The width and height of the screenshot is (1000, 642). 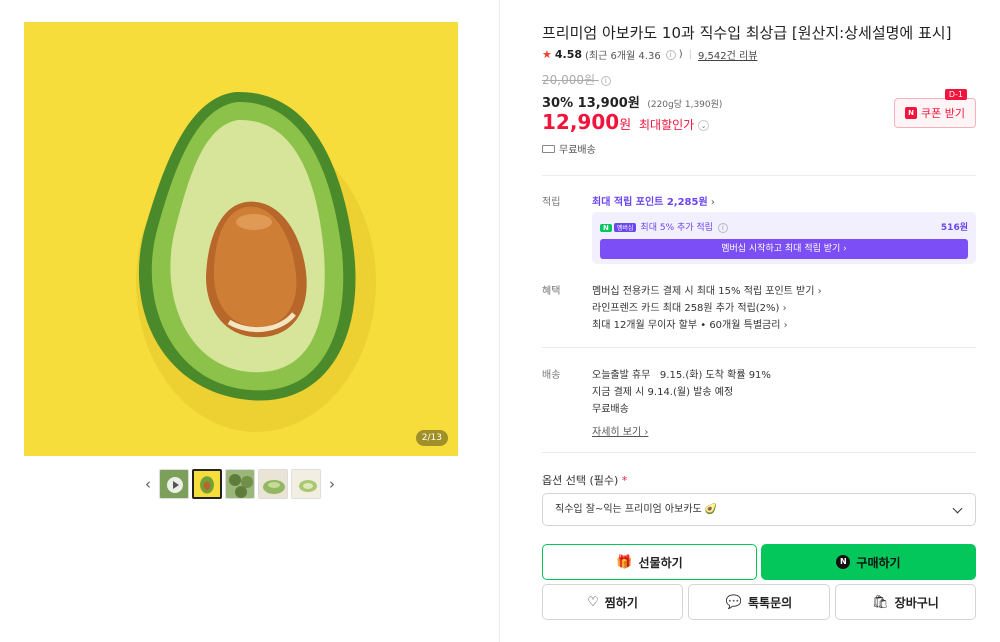 What do you see at coordinates (660, 562) in the screenshot?
I see `gift-label: 선물하기` at bounding box center [660, 562].